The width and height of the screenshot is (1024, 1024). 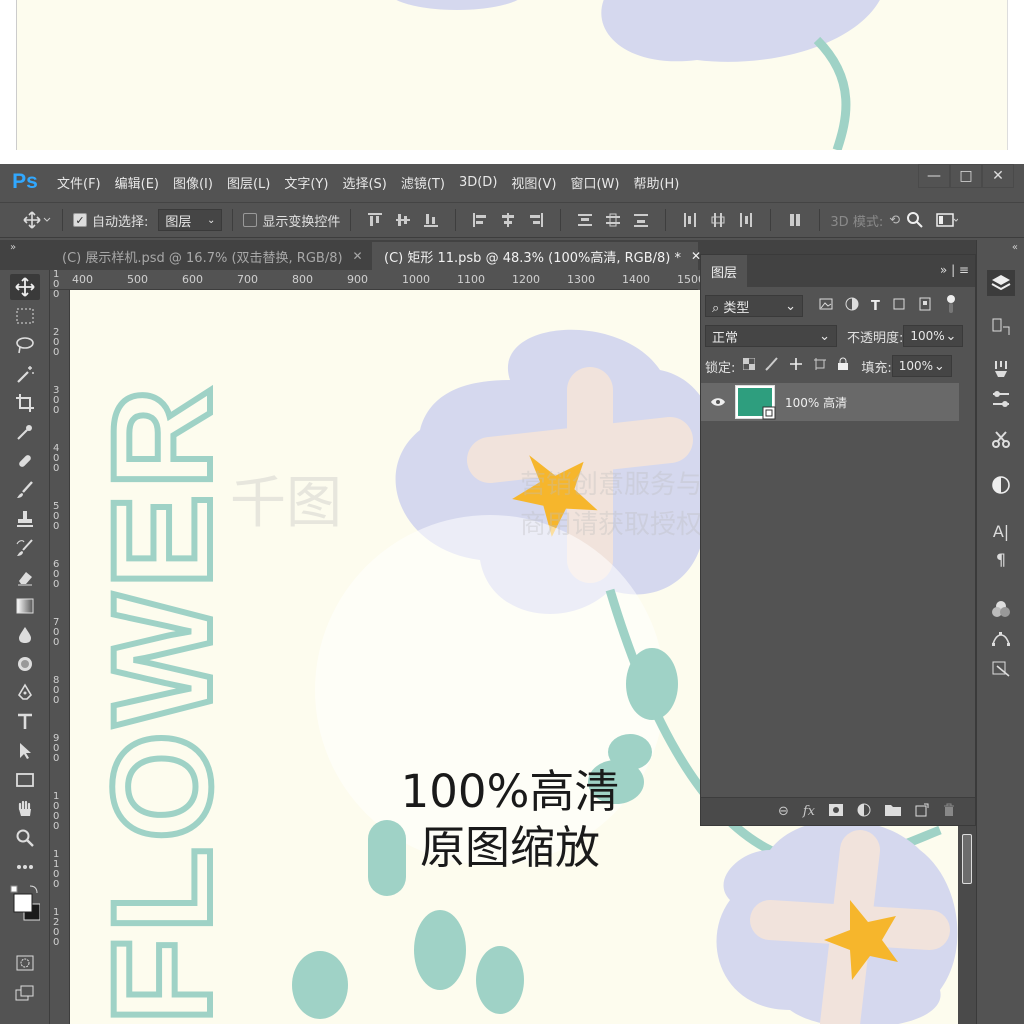 What do you see at coordinates (375, 220) in the screenshot?
I see `align-top-icon` at bounding box center [375, 220].